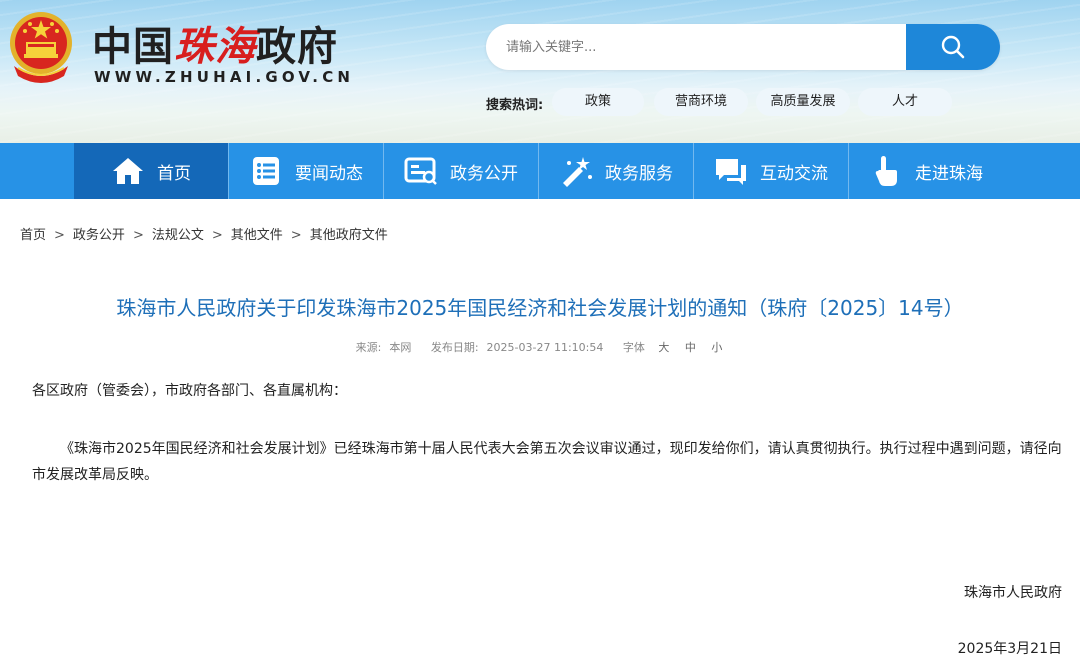 This screenshot has width=1080, height=668. I want to click on search-input, so click(706, 47).